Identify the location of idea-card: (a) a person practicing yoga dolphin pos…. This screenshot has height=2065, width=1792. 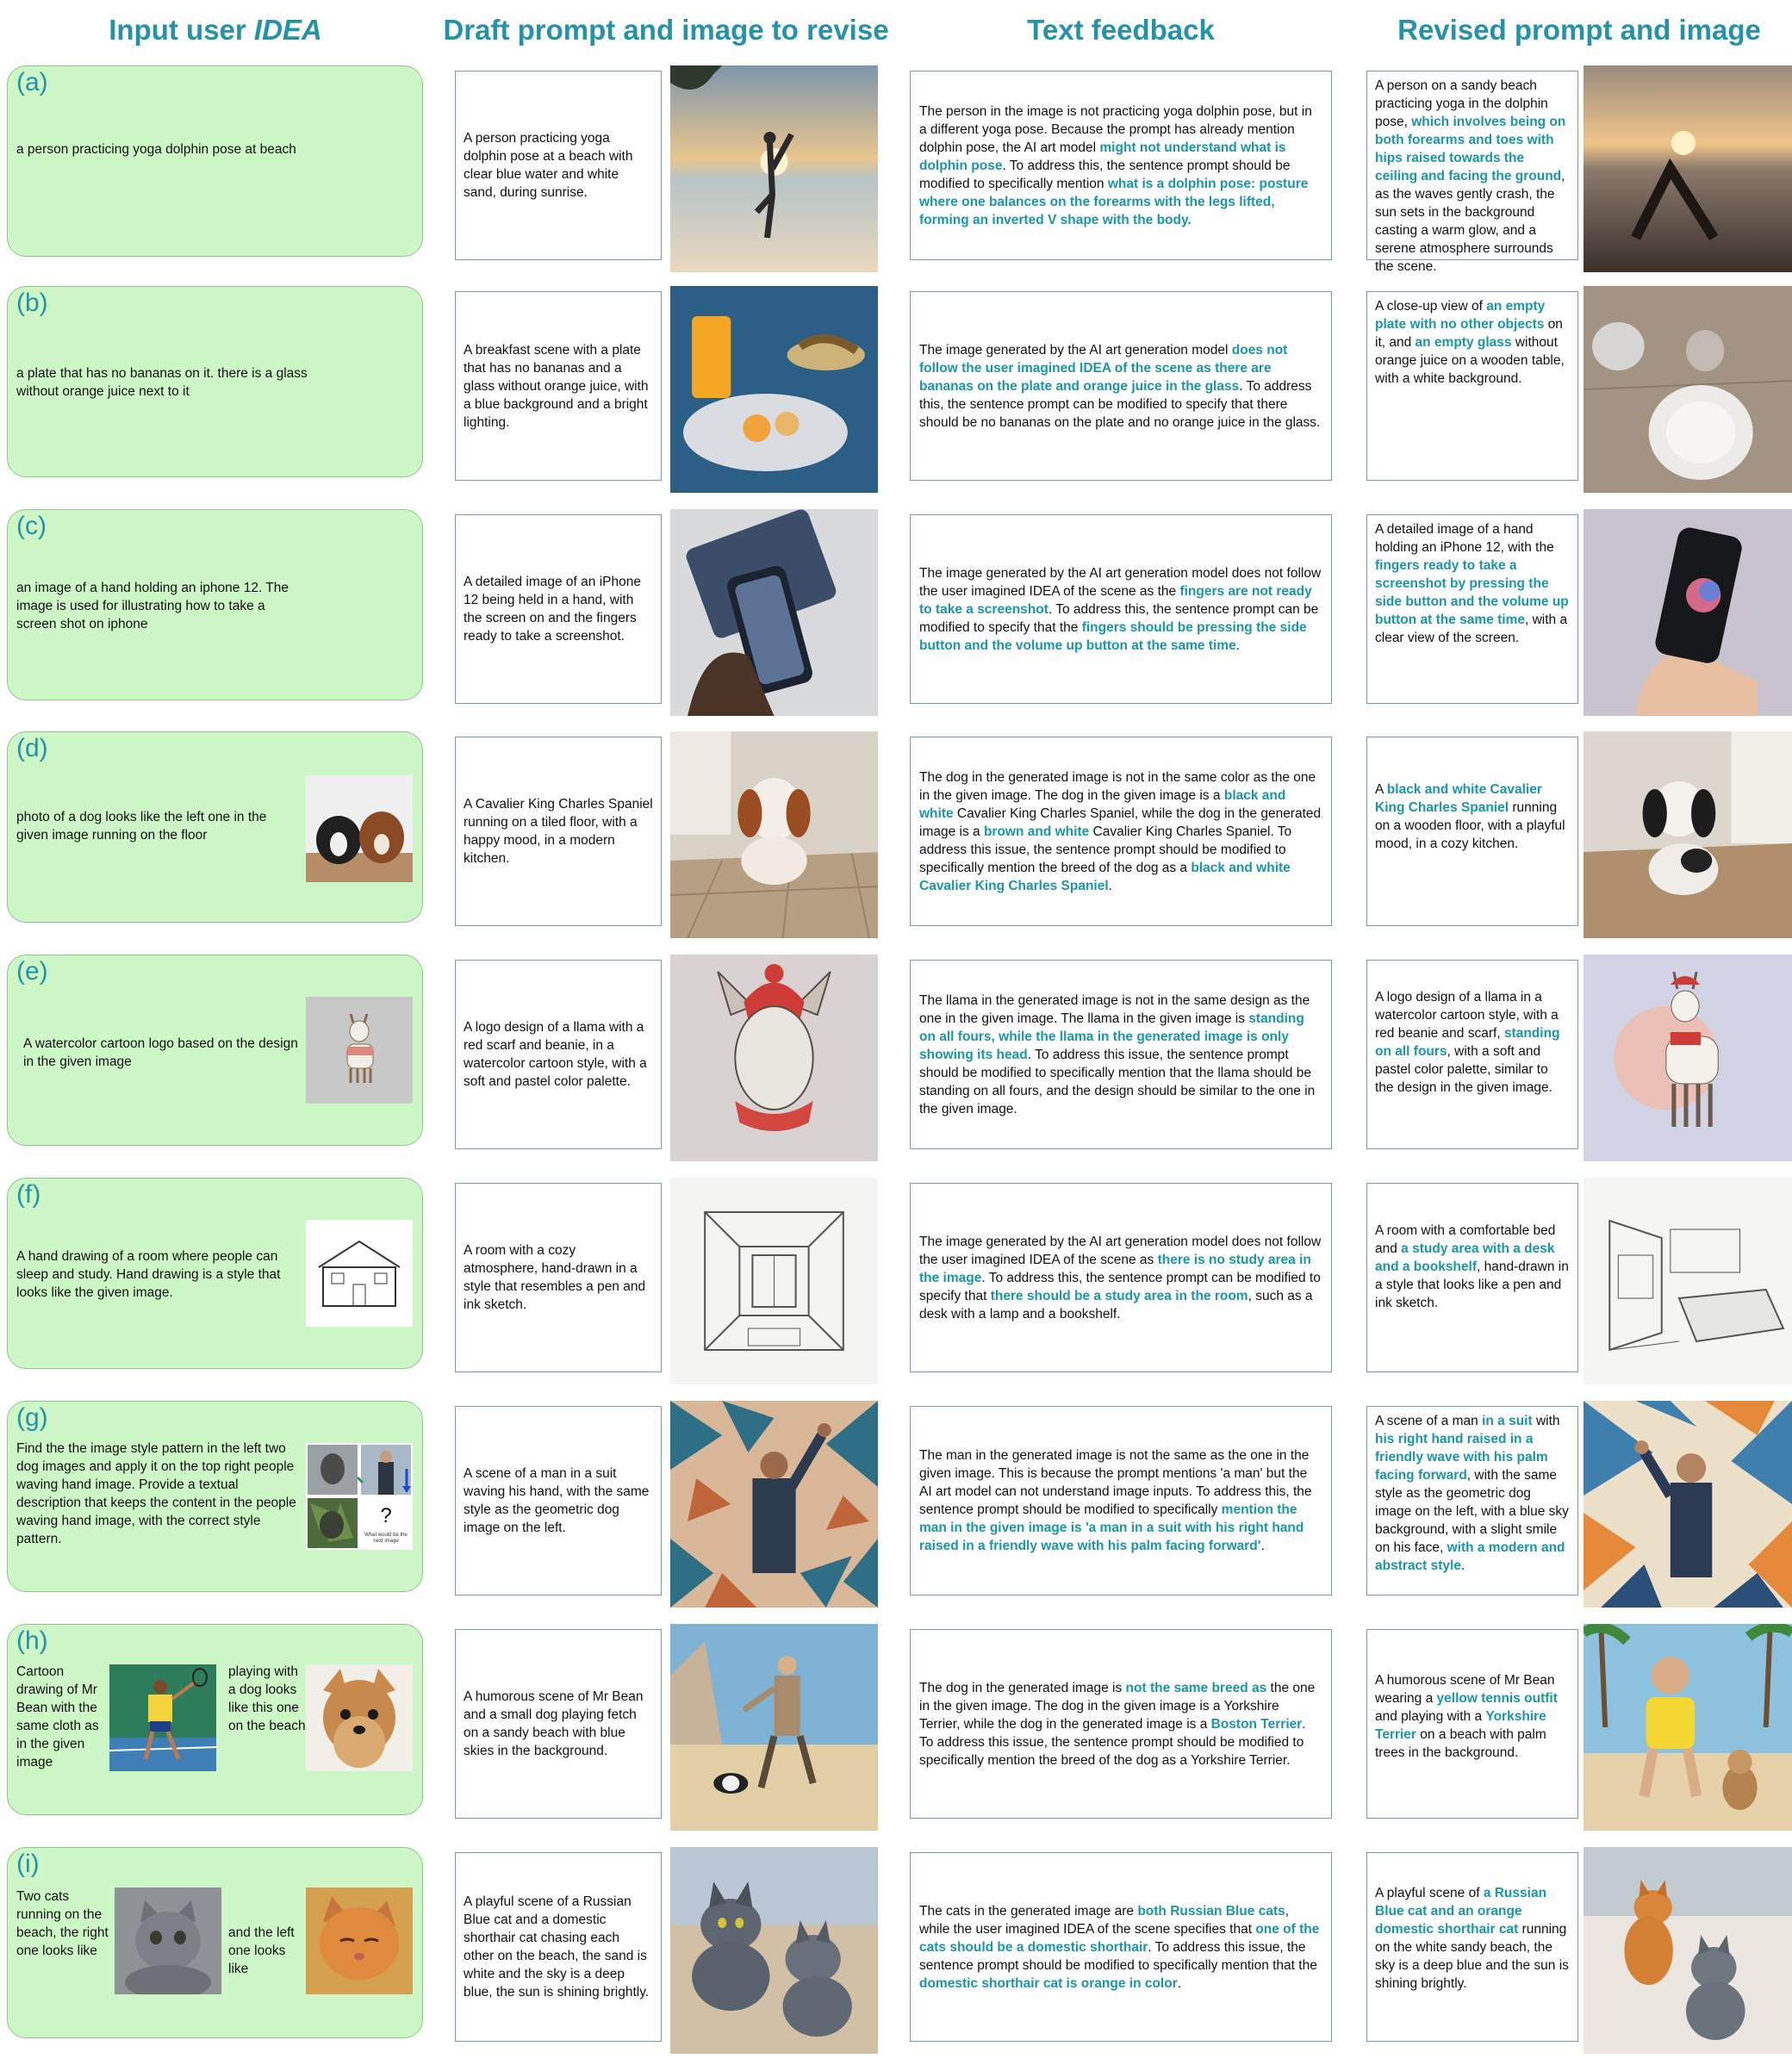
(215, 161).